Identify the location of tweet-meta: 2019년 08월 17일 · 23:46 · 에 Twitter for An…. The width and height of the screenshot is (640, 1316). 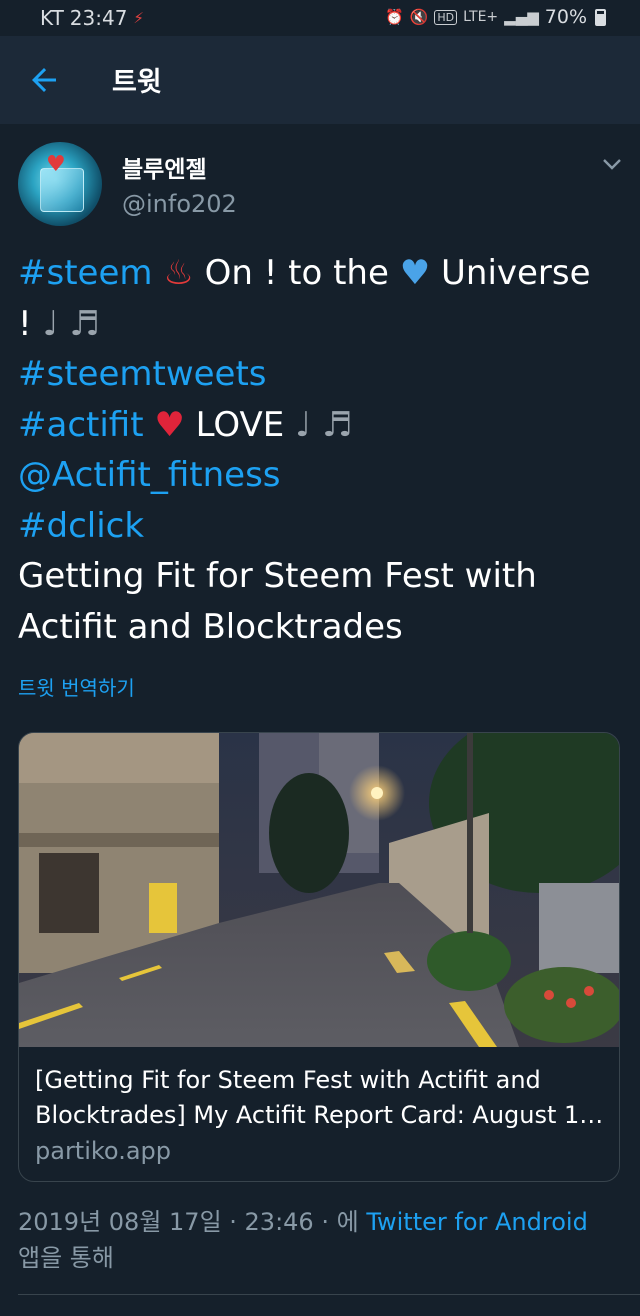
(321, 1240).